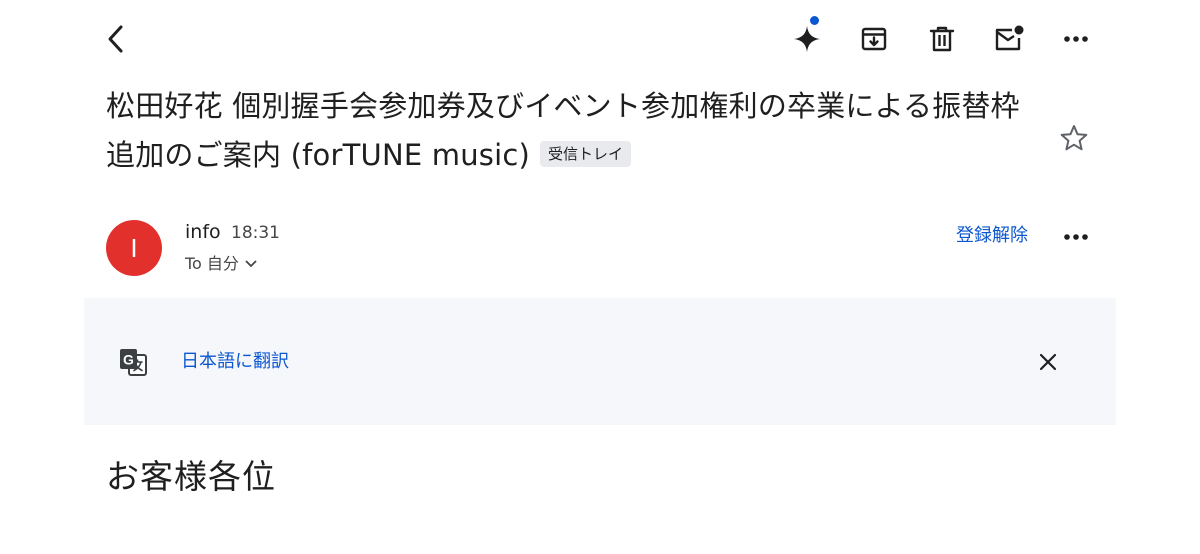 This screenshot has width=1200, height=554. I want to click on gemini-button, so click(807, 38).